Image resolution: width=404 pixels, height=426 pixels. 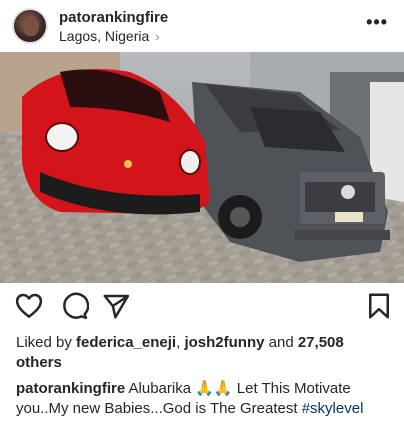 What do you see at coordinates (202, 26) in the screenshot?
I see `post-header: patorankingfire Lagos, Nigeria › •••` at bounding box center [202, 26].